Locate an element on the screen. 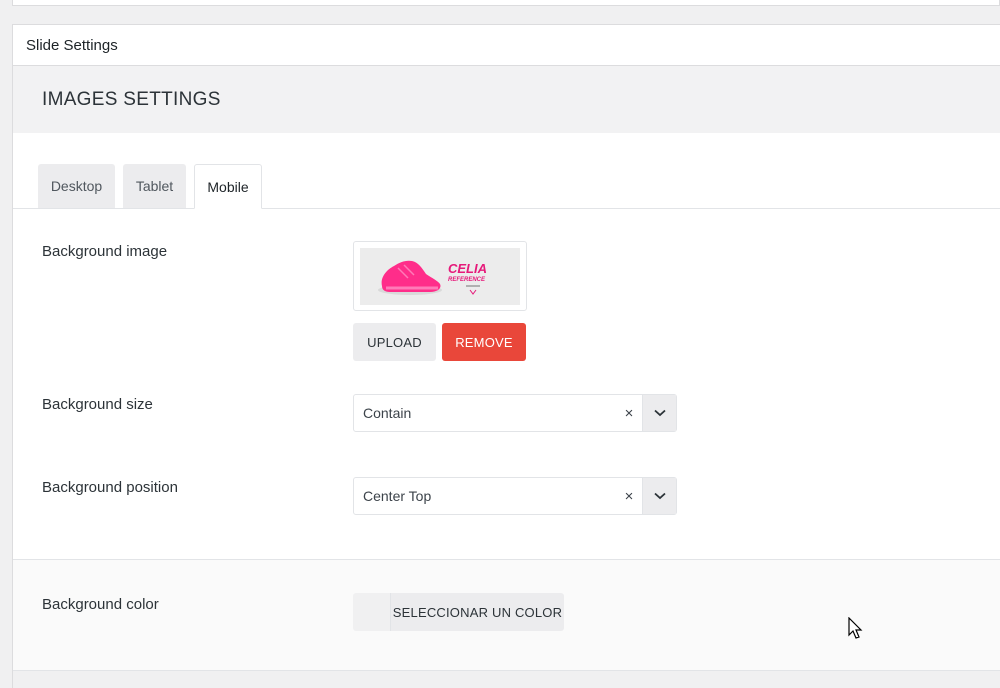 The width and height of the screenshot is (1000, 688). tab-desktop-label: Desktop is located at coordinates (76, 186).